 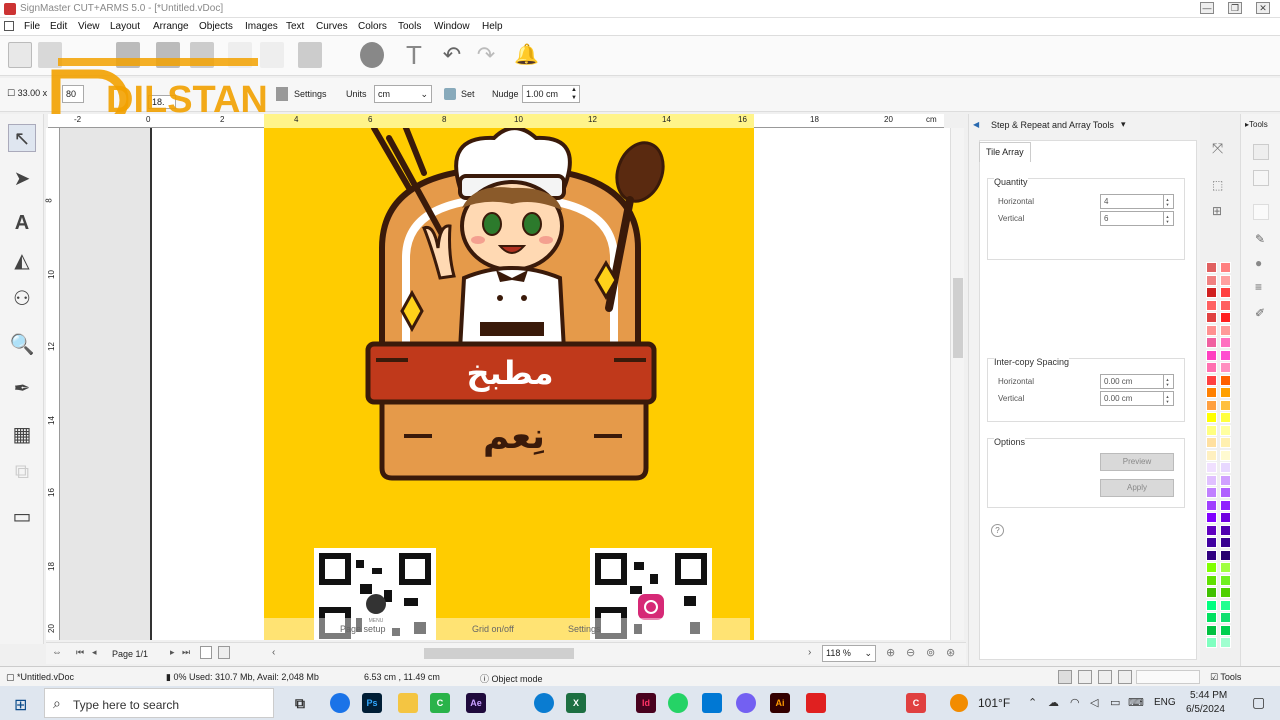 I want to click on shape-tool-icon: ◭, so click(x=22, y=260).